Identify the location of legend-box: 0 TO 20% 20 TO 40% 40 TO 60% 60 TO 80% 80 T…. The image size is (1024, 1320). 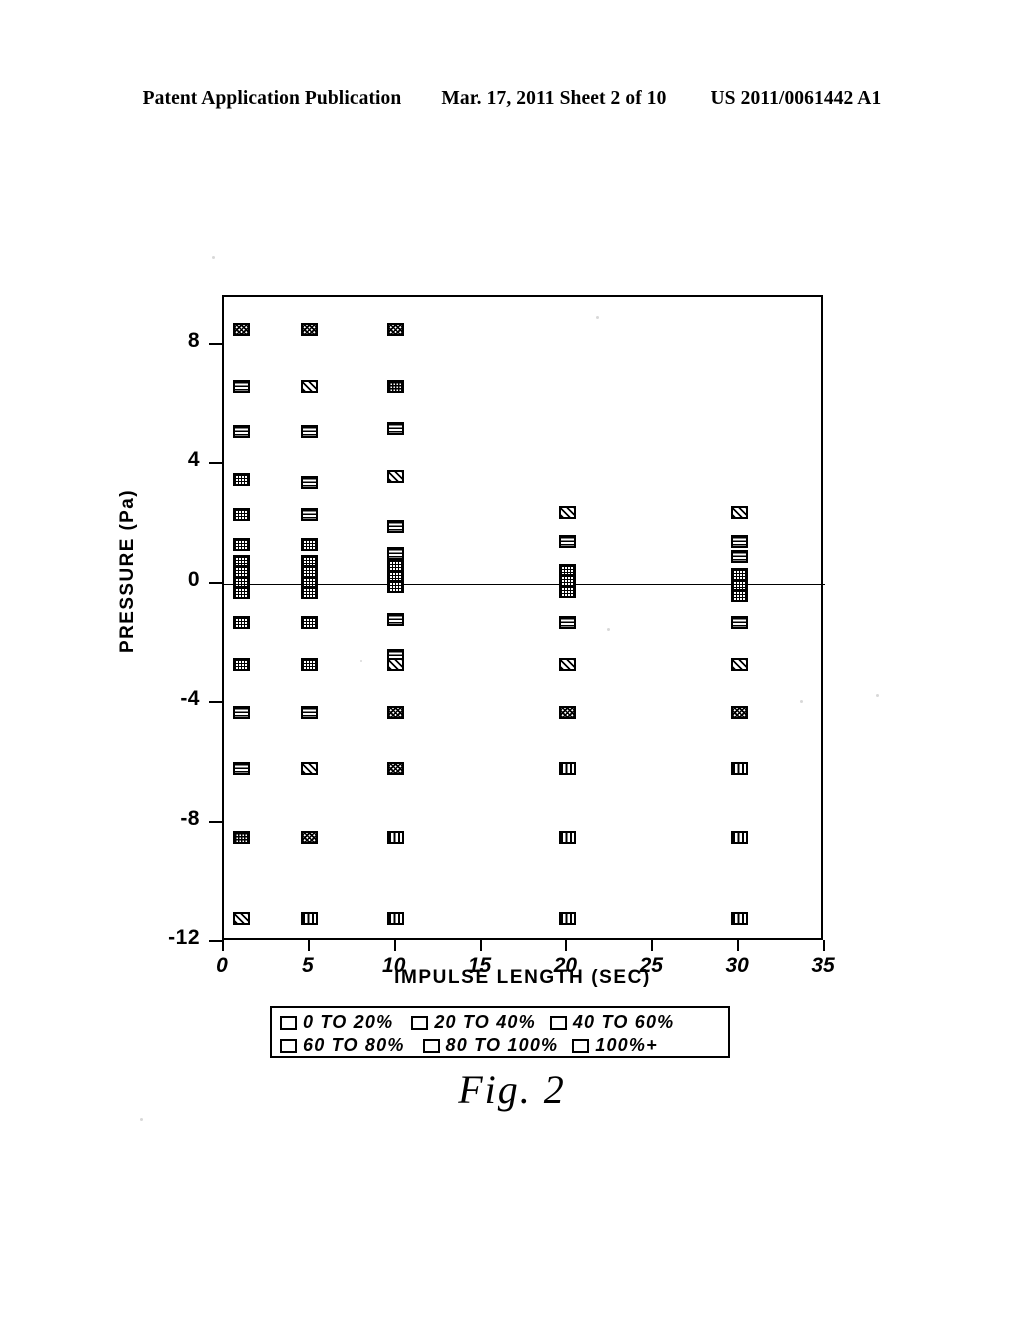
(500, 1032).